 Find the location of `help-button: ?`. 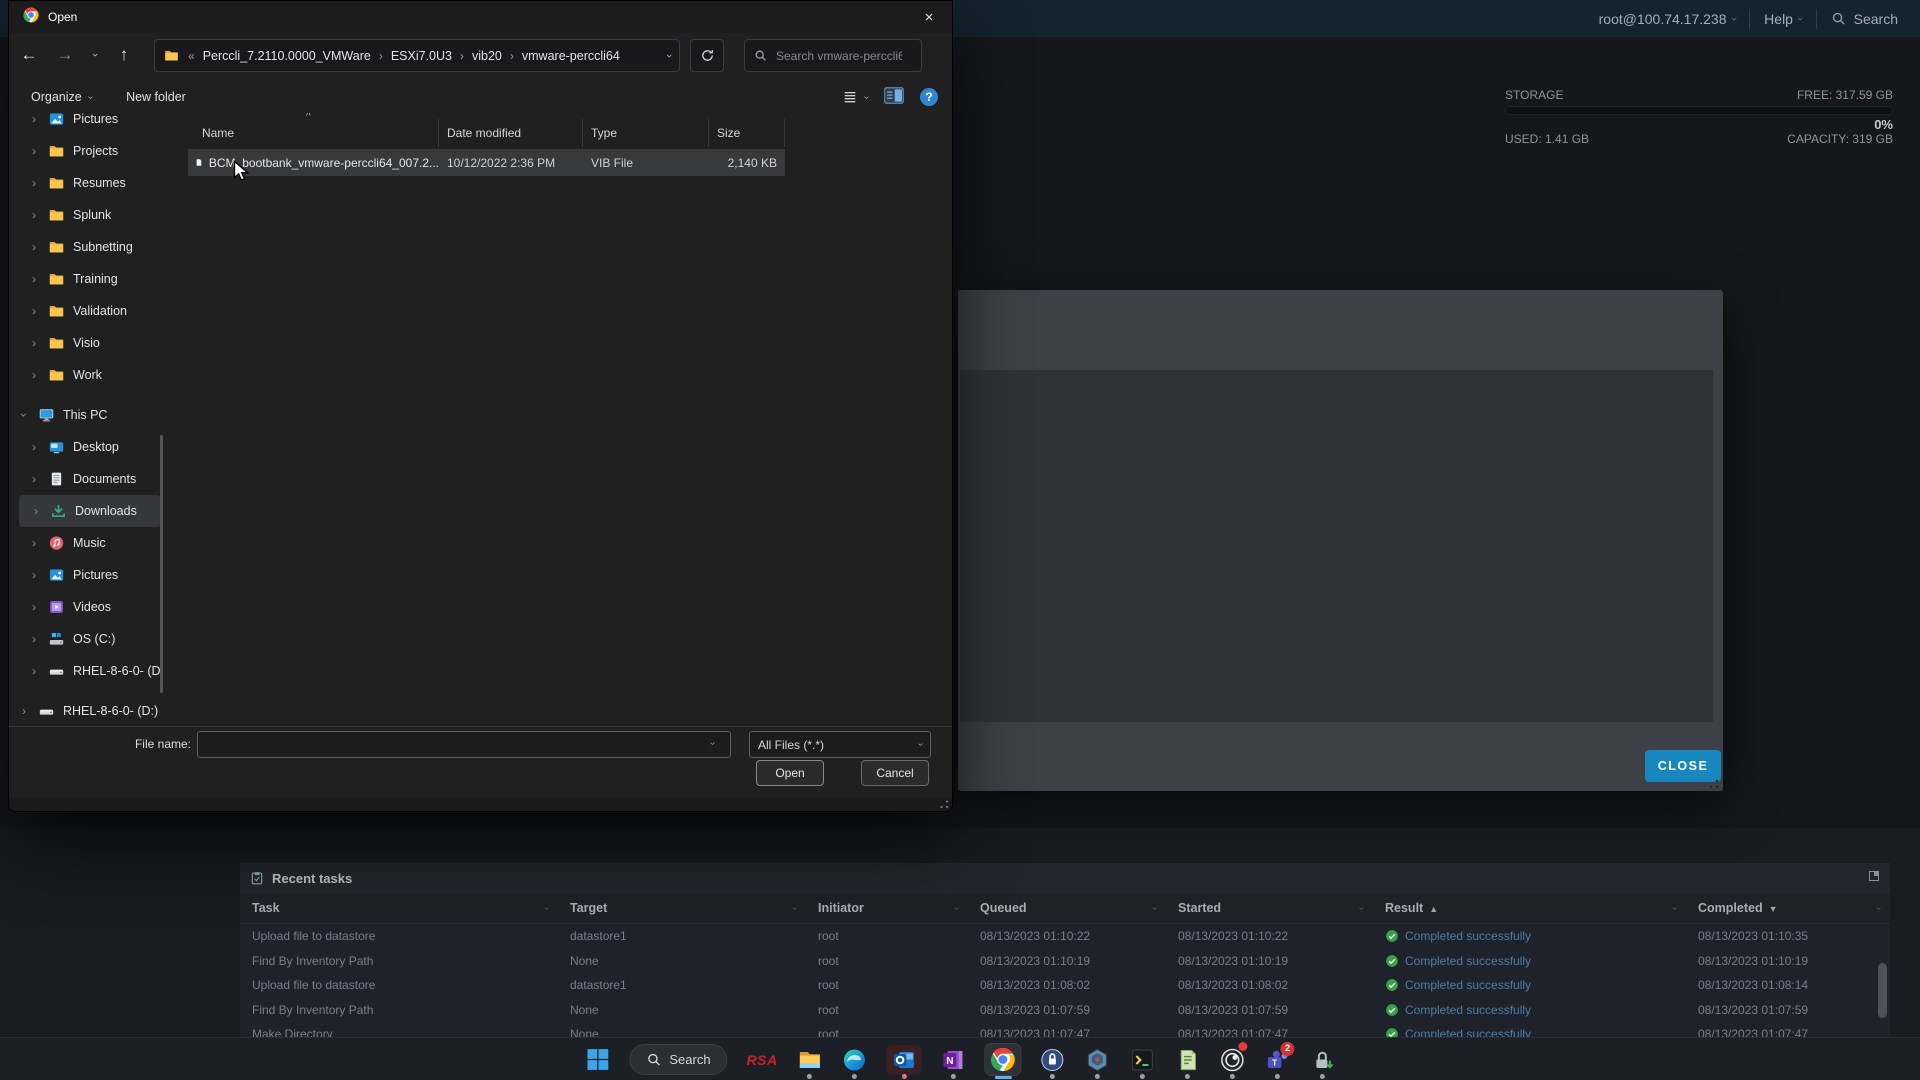

help-button: ? is located at coordinates (929, 97).